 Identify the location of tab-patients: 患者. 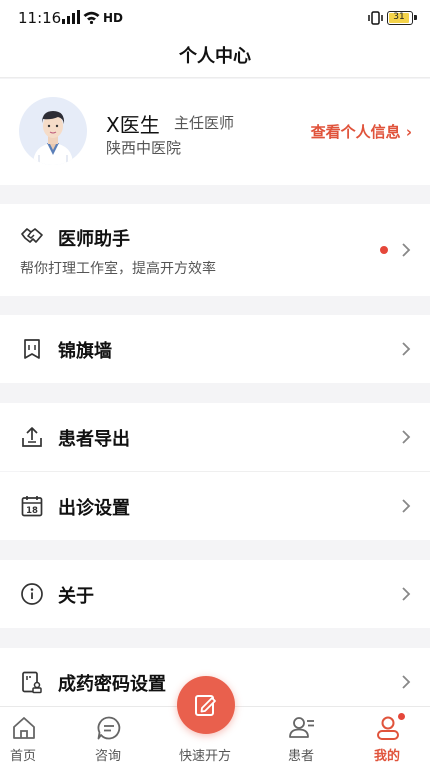
(301, 736).